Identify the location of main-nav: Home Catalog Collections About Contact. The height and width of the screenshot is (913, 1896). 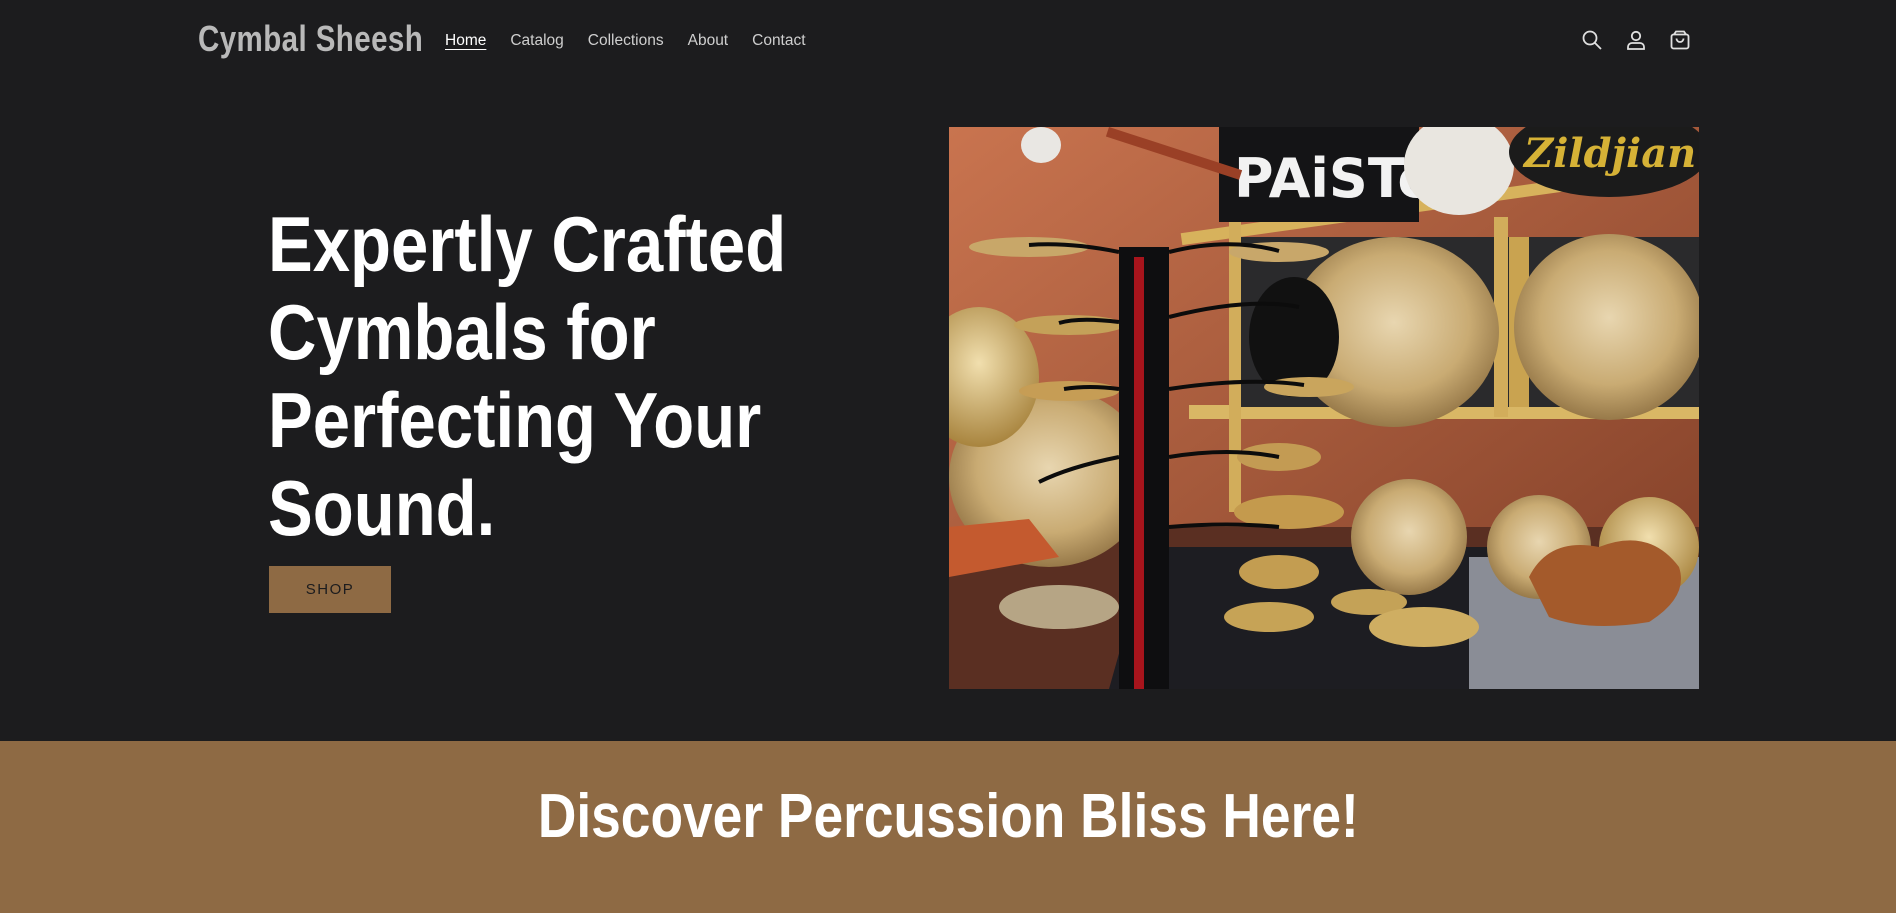
(637, 41).